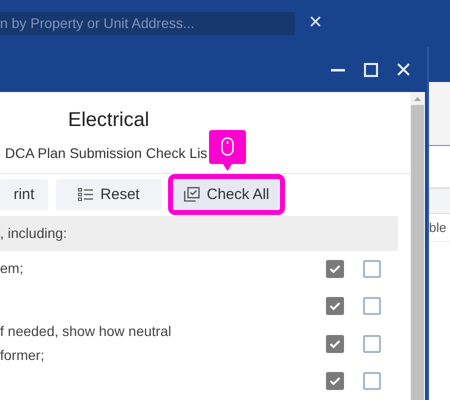  Describe the element at coordinates (33, 233) in the screenshot. I see `section-text: , including:` at that location.